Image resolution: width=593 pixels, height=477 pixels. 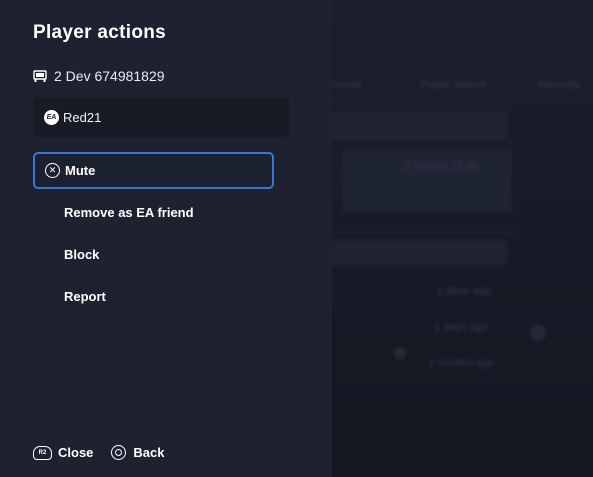 I want to click on ea-logo-icon: EA, so click(x=51, y=117).